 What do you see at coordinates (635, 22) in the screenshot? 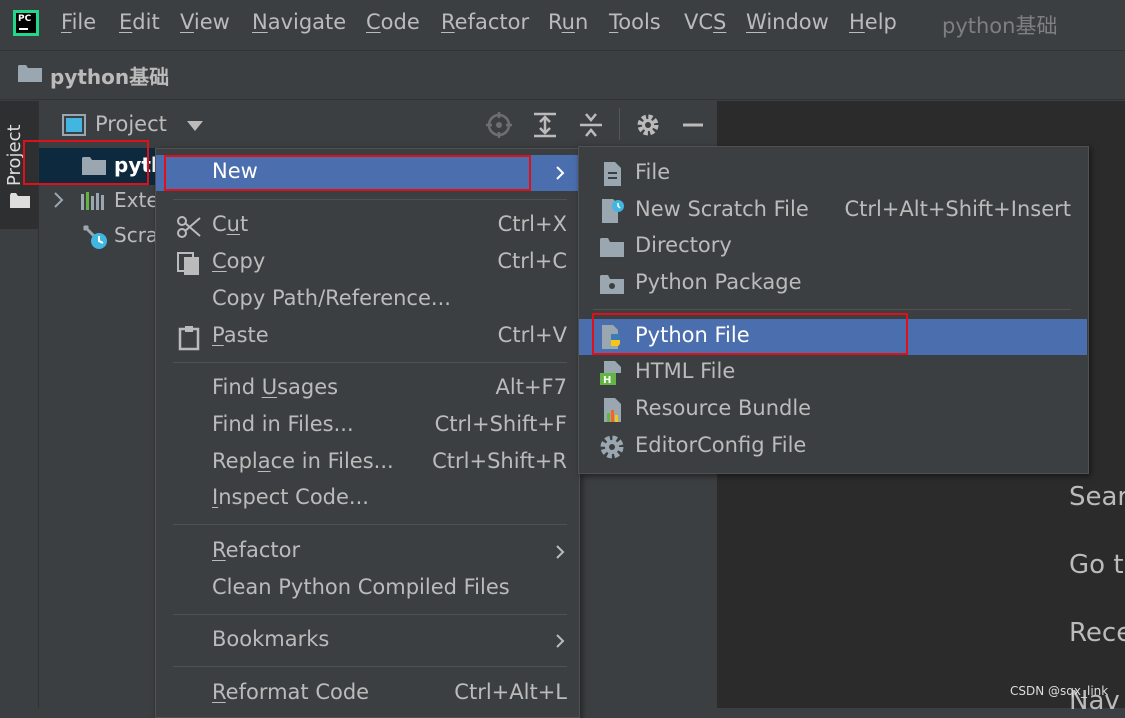
I see `menu-tools: Tools` at bounding box center [635, 22].